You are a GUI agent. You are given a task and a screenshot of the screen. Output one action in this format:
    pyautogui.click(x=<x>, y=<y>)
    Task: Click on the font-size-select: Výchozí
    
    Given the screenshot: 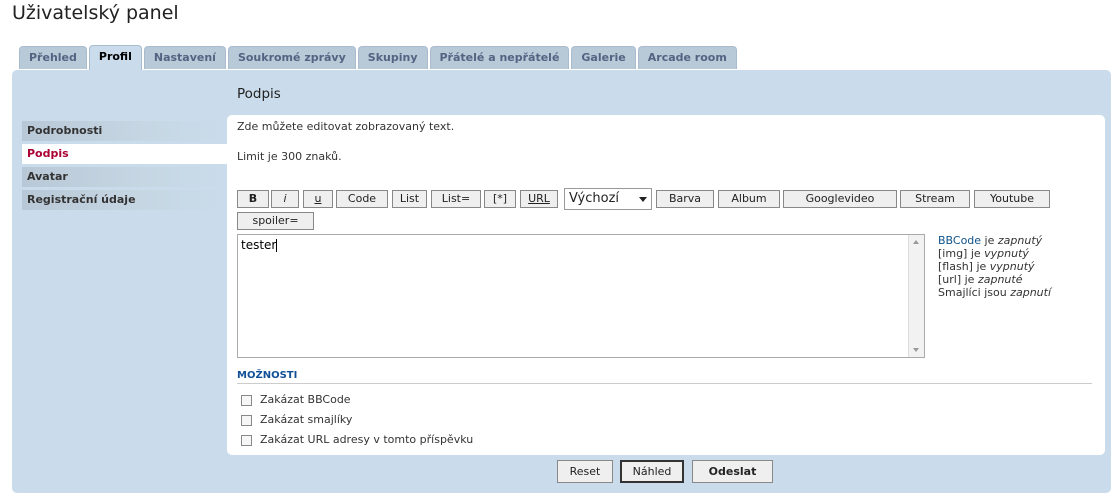 What is the action you would take?
    pyautogui.click(x=608, y=199)
    